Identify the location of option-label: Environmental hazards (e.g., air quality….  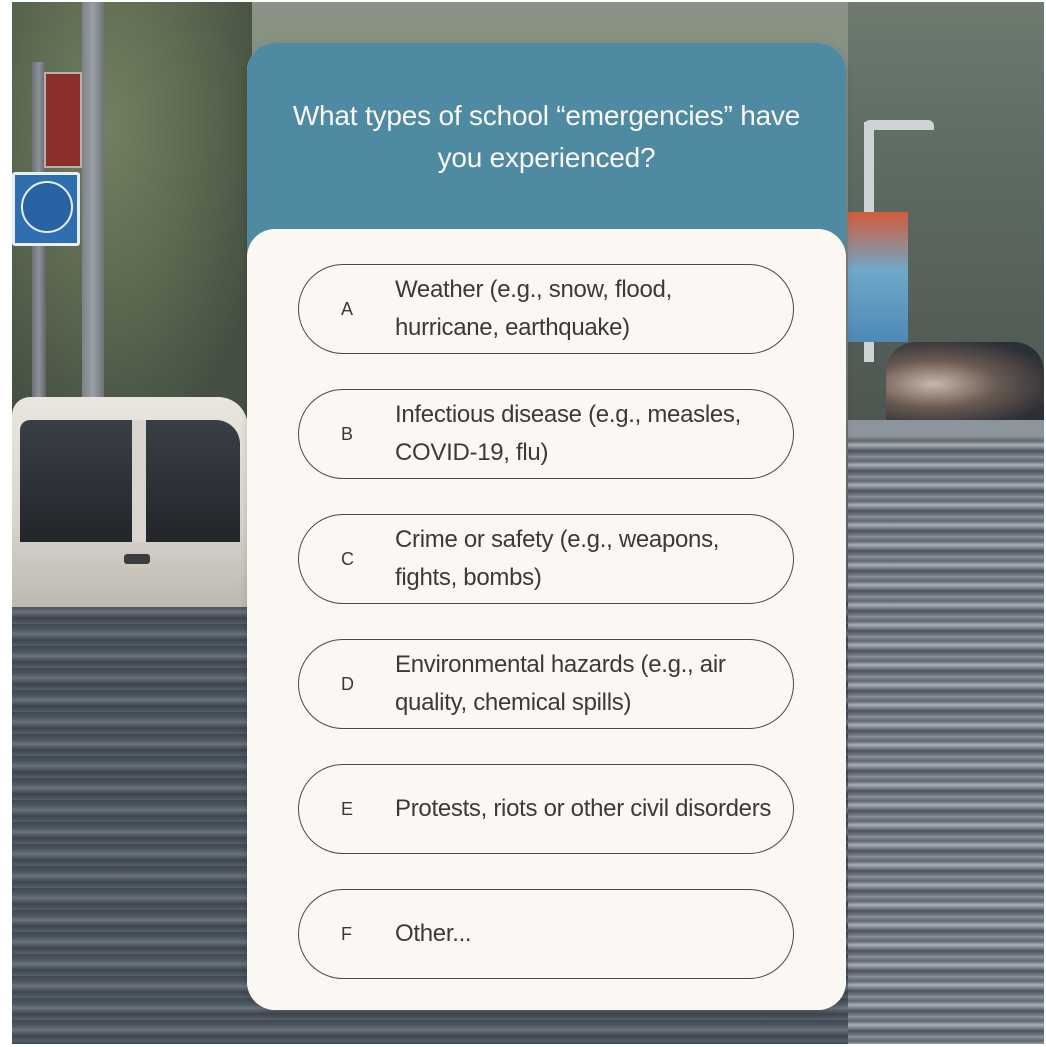
(560, 683).